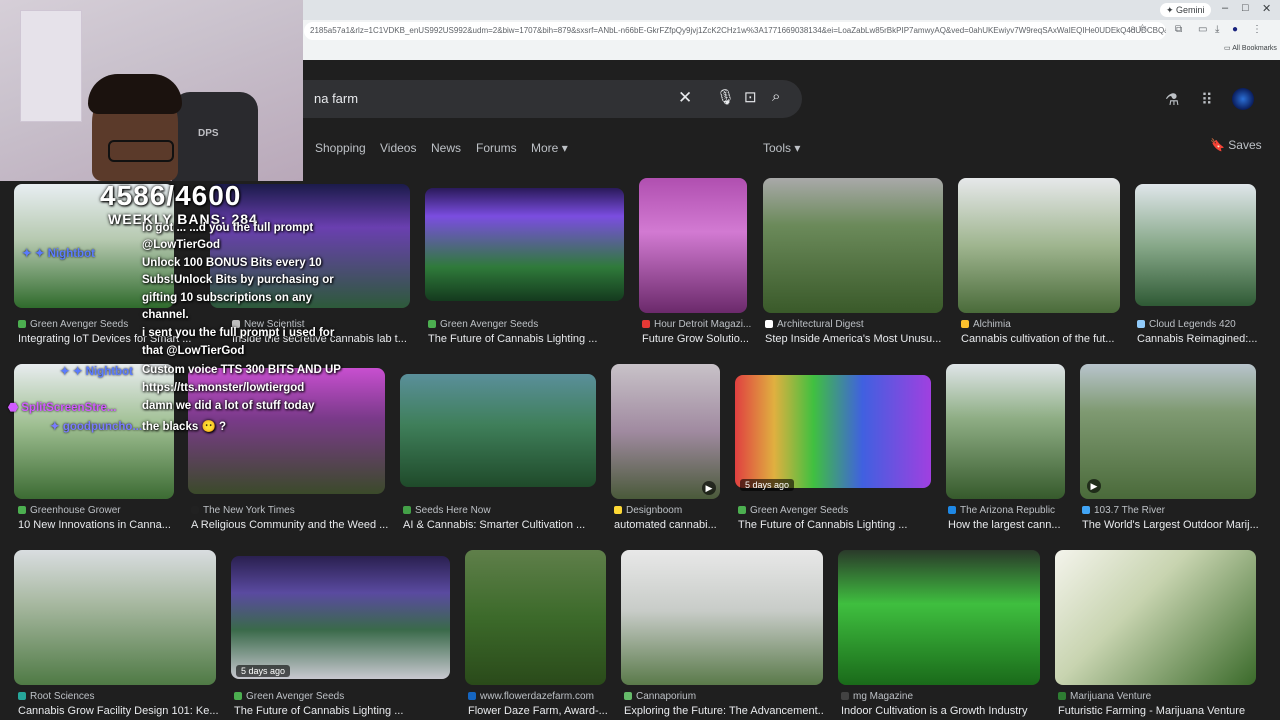  Describe the element at coordinates (1185, 10) in the screenshot. I see `gemini-button: ✦ Gemini` at that location.